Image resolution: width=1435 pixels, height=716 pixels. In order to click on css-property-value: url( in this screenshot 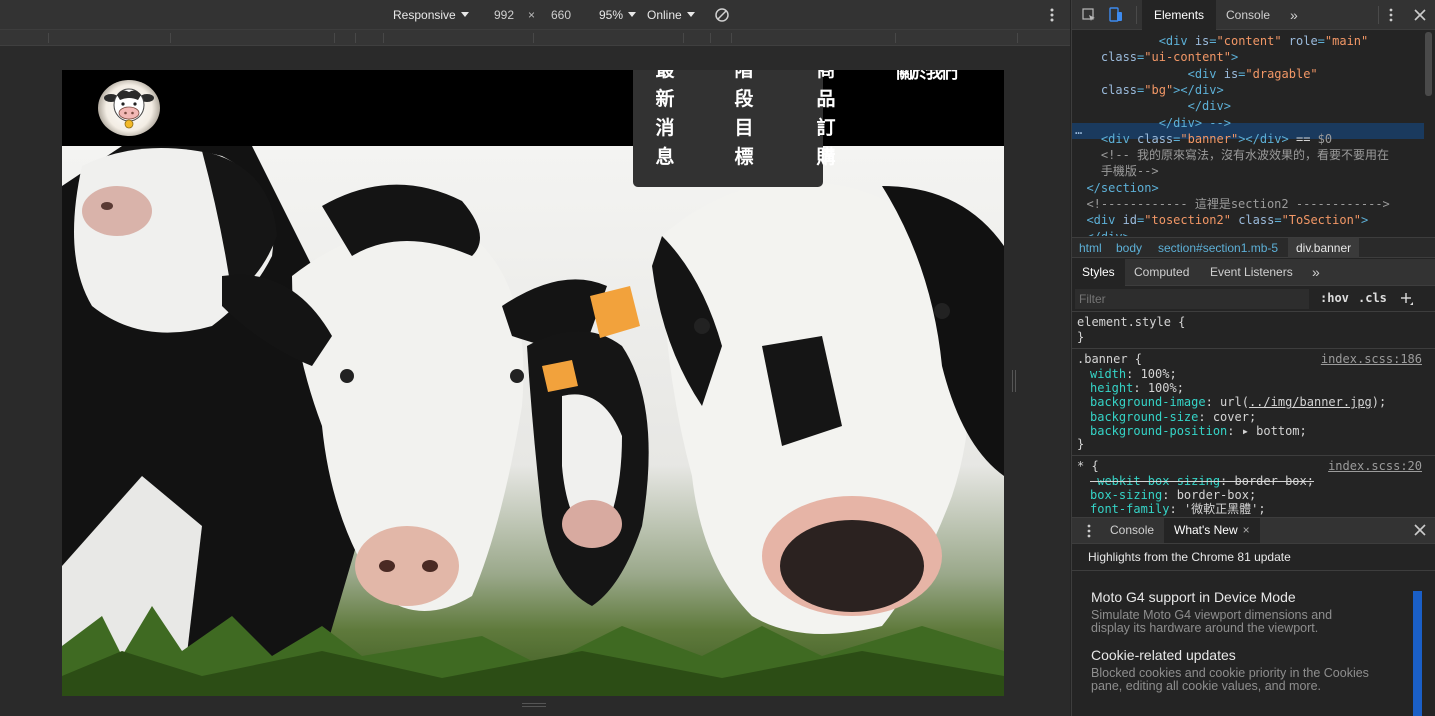, I will do `click(1234, 402)`.